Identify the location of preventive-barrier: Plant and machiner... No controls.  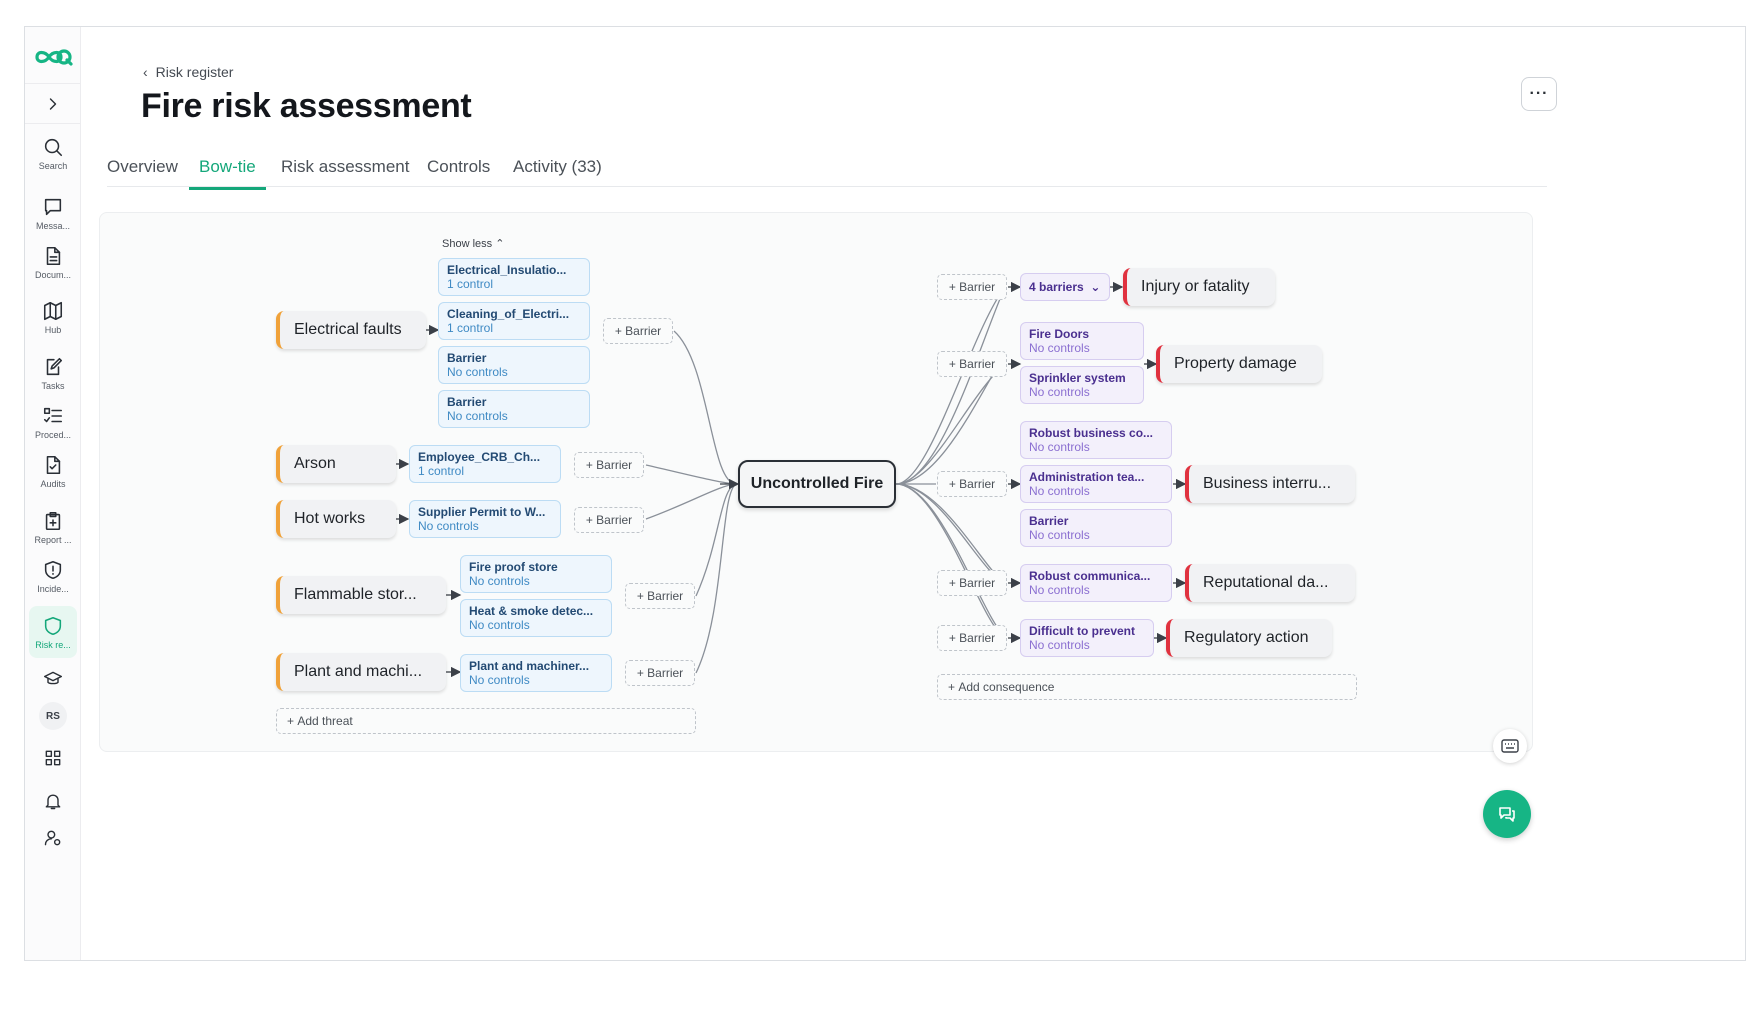
(536, 673).